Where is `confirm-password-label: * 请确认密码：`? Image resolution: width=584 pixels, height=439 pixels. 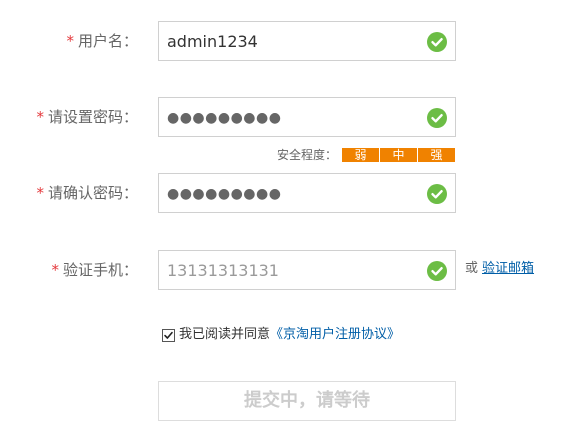 confirm-password-label: * 请确认密码： is located at coordinates (87, 193).